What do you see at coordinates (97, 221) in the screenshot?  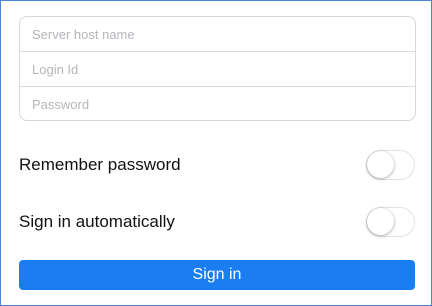 I see `sign-in-automatically-label: Sign in automatically` at bounding box center [97, 221].